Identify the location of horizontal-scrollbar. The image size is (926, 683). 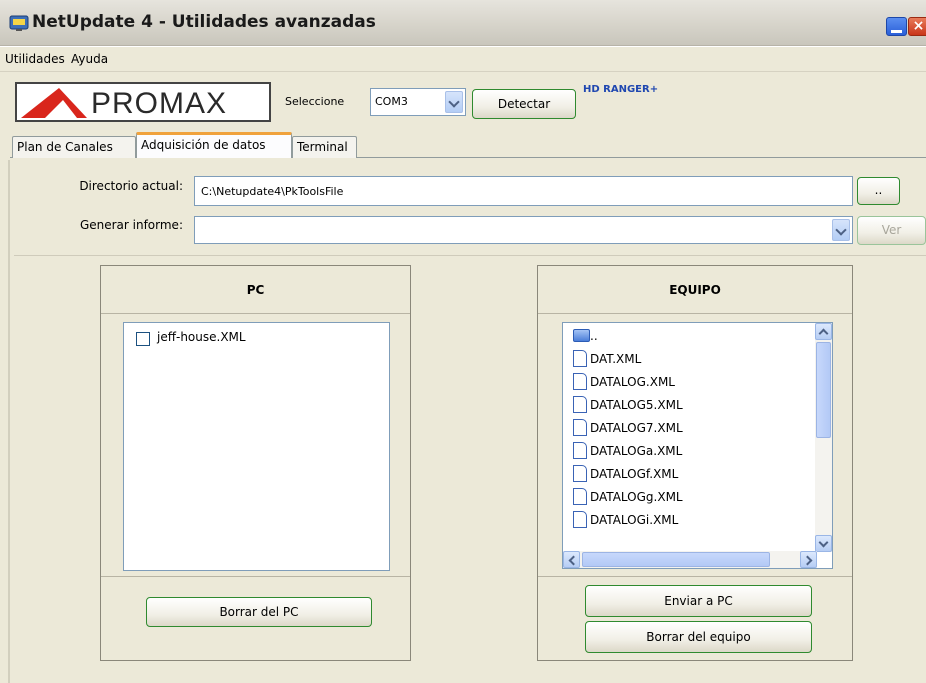
(690, 559).